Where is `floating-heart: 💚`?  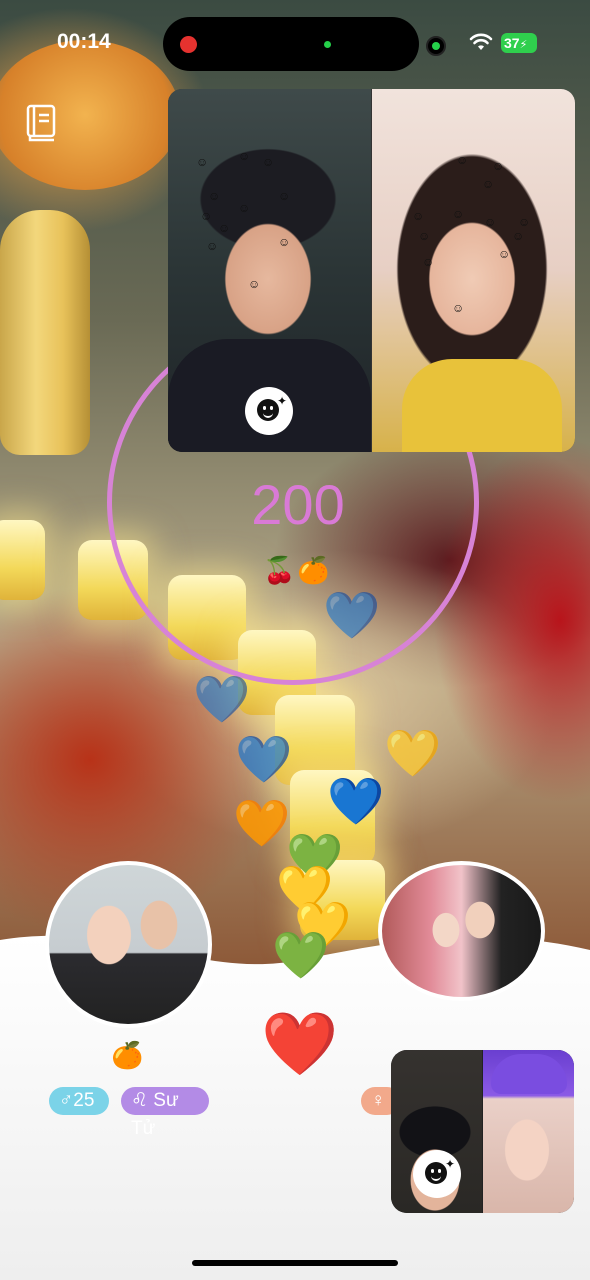
floating-heart: 💚 is located at coordinates (301, 955).